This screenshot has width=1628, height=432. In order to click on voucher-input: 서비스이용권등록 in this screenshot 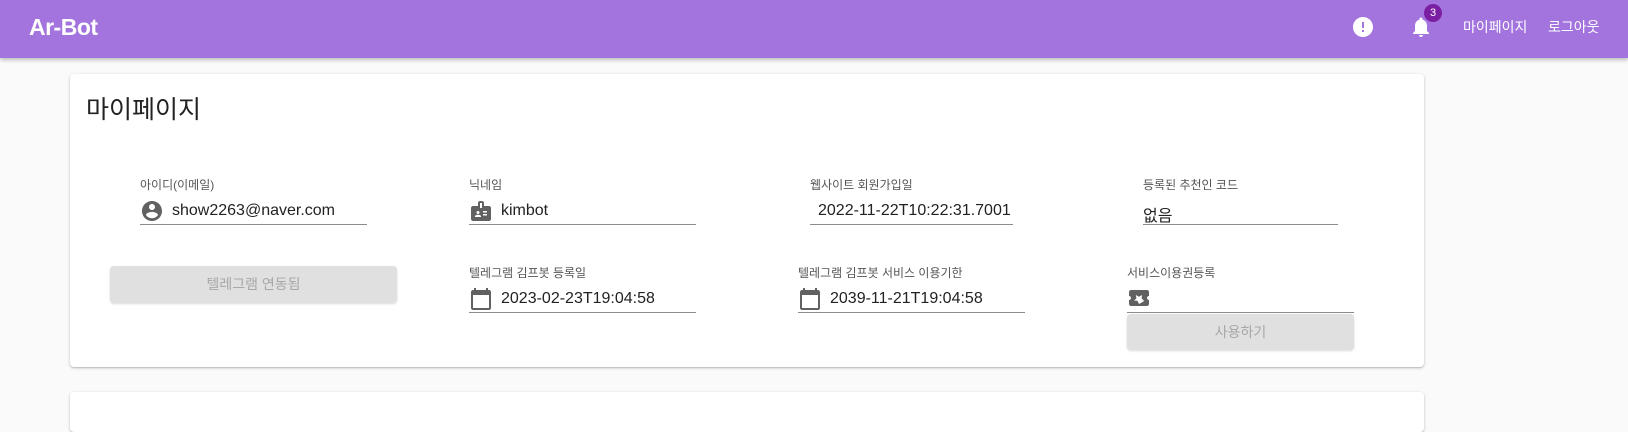, I will do `click(1240, 288)`.